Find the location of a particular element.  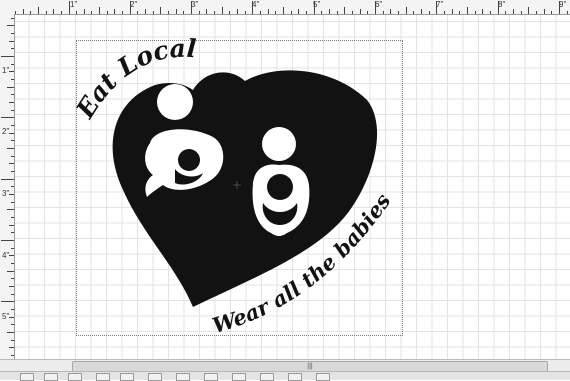

ruler-label-left-4: 4" is located at coordinates (6, 255).